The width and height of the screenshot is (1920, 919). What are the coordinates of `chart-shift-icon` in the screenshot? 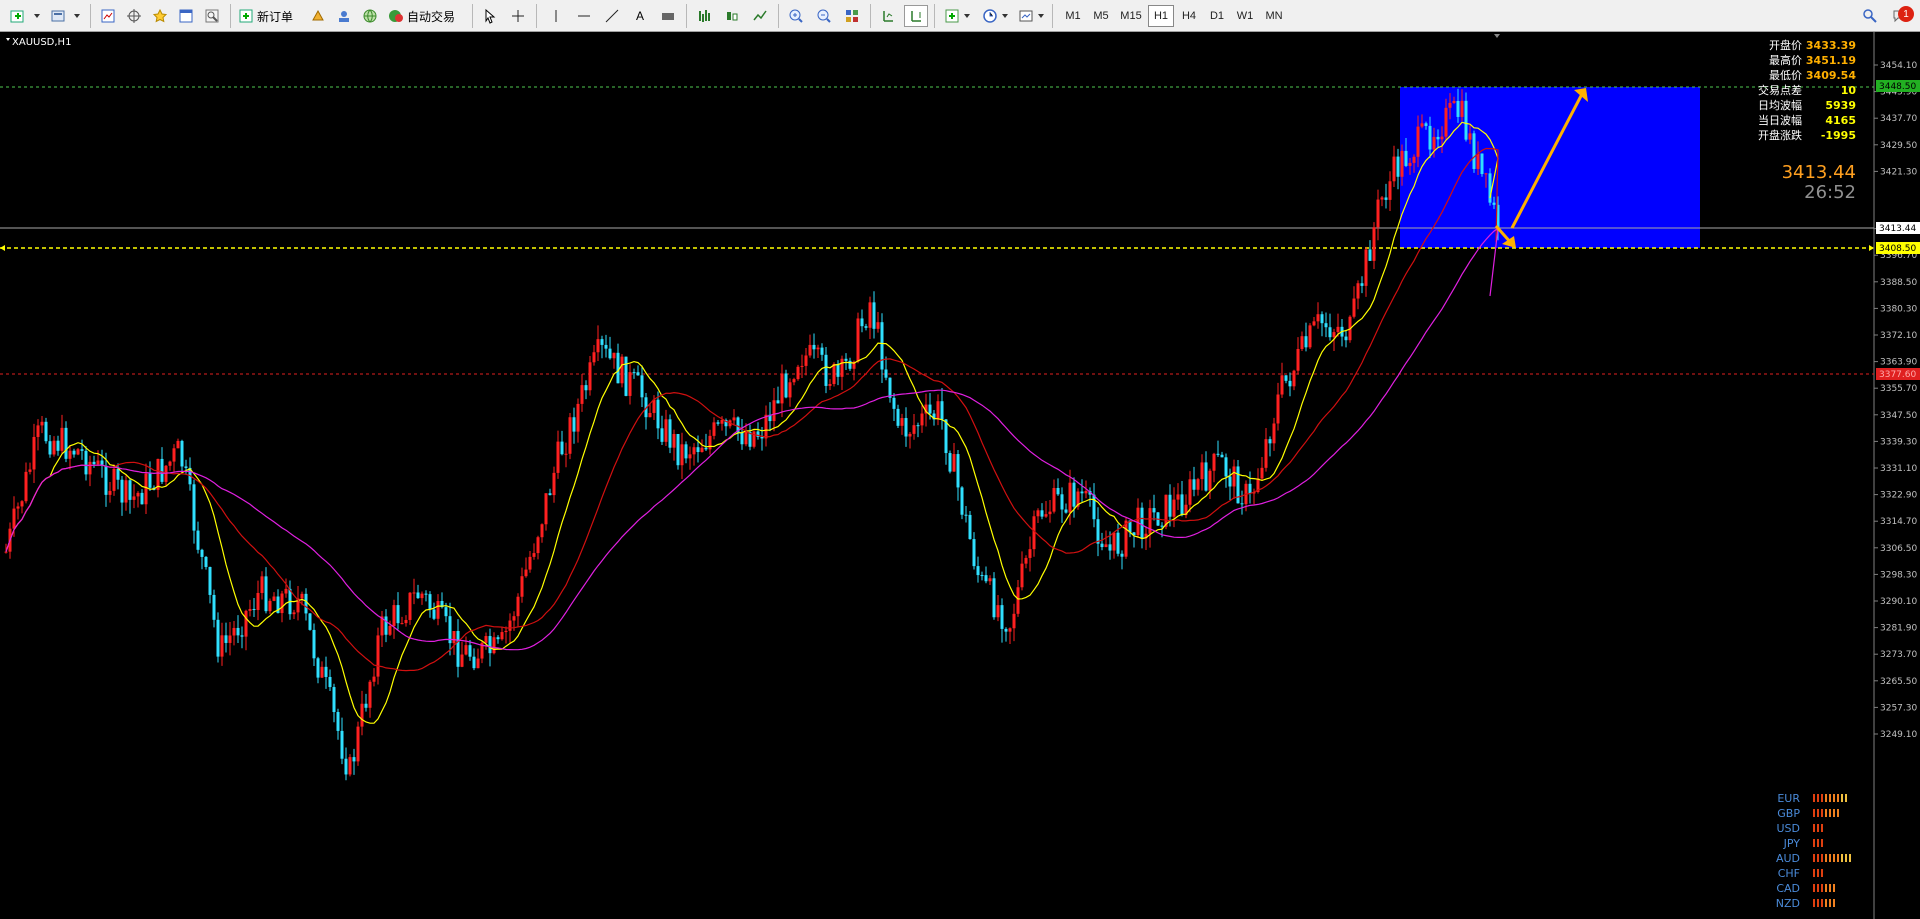 It's located at (888, 16).